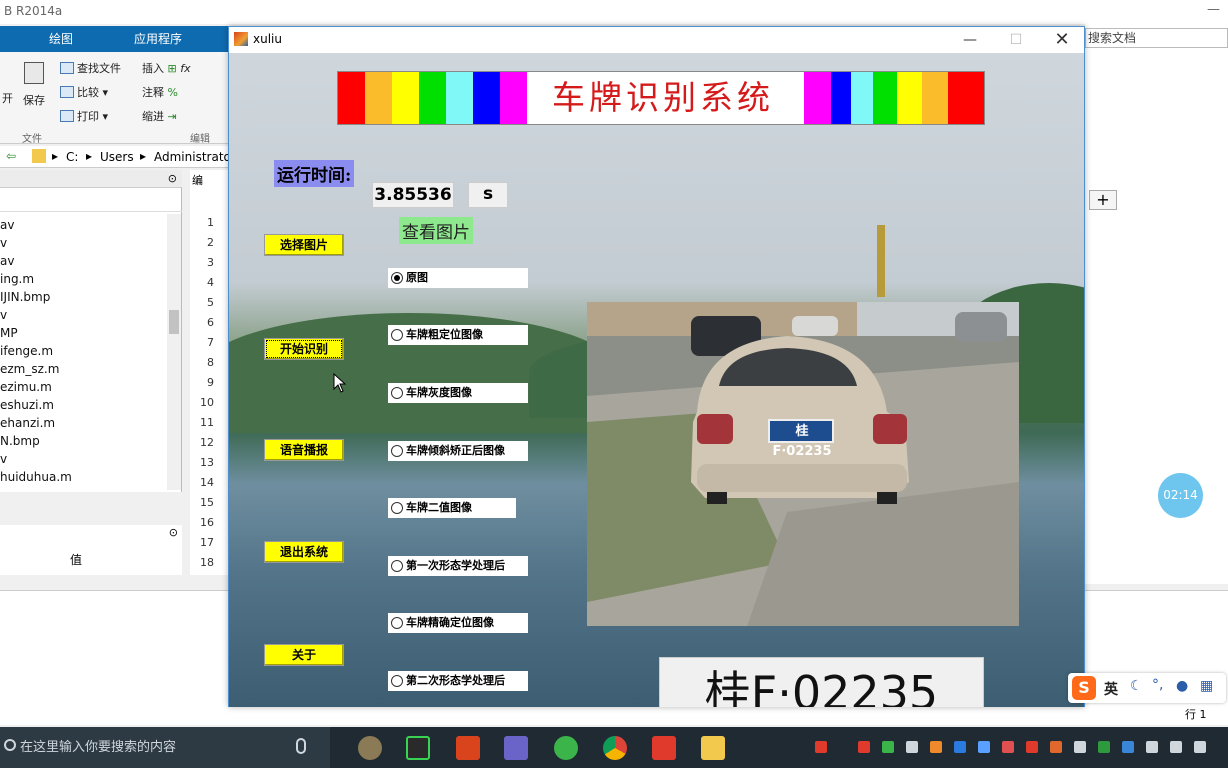 This screenshot has width=1228, height=768. Describe the element at coordinates (210, 242) in the screenshot. I see `line-number: 2` at that location.